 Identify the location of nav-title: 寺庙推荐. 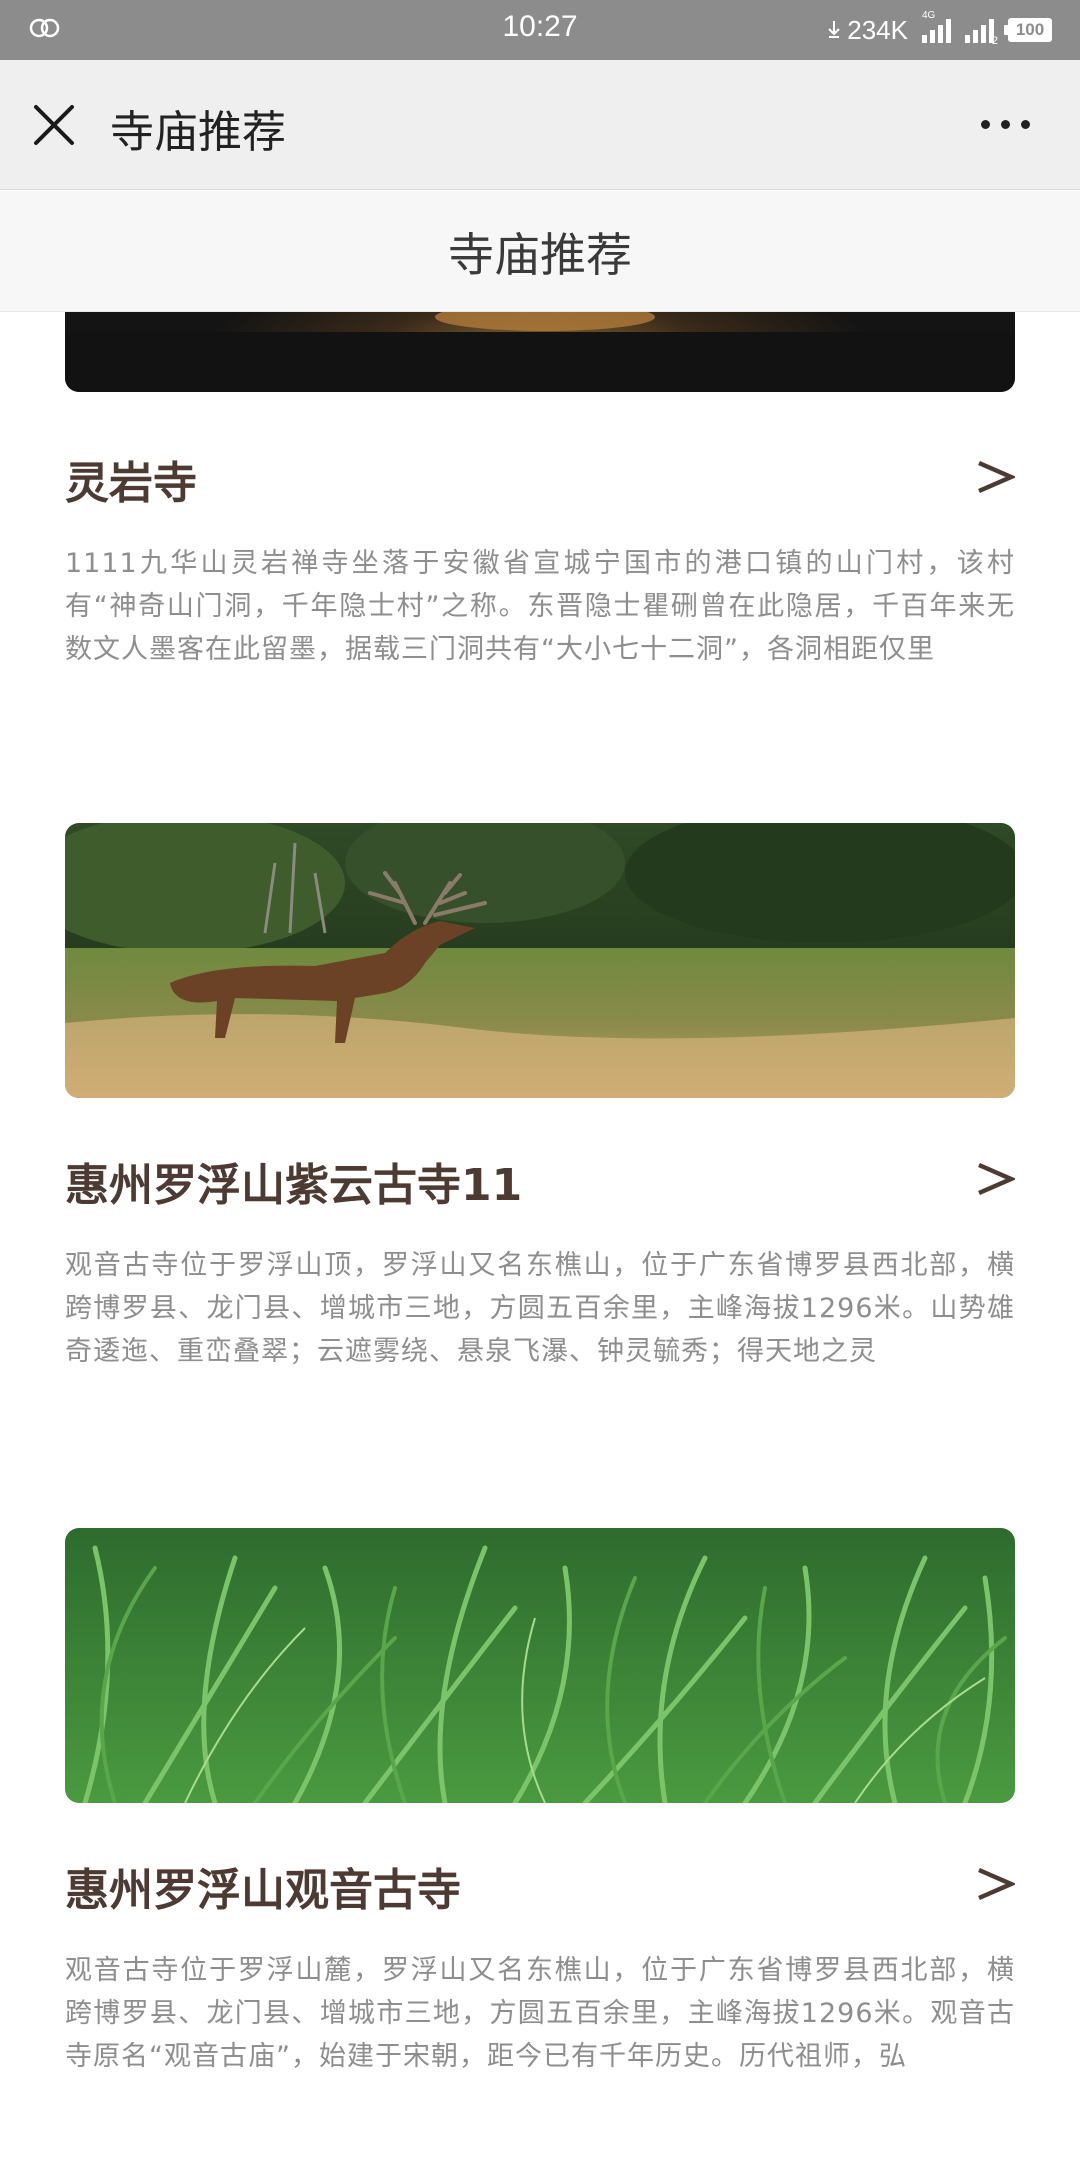
(198, 132).